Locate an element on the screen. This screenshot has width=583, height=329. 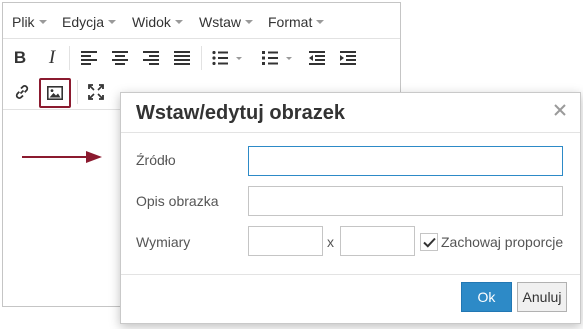
outdent-icon is located at coordinates (317, 58).